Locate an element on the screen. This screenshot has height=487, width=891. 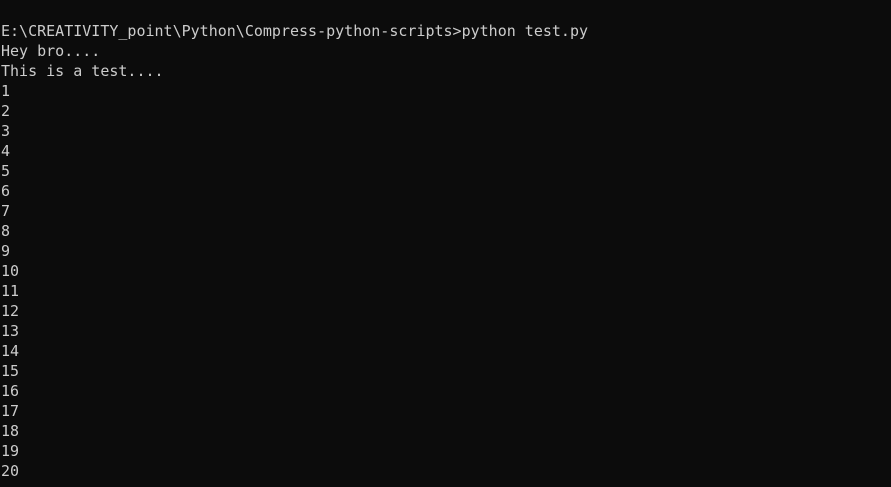
output-line: 17 is located at coordinates (10, 411).